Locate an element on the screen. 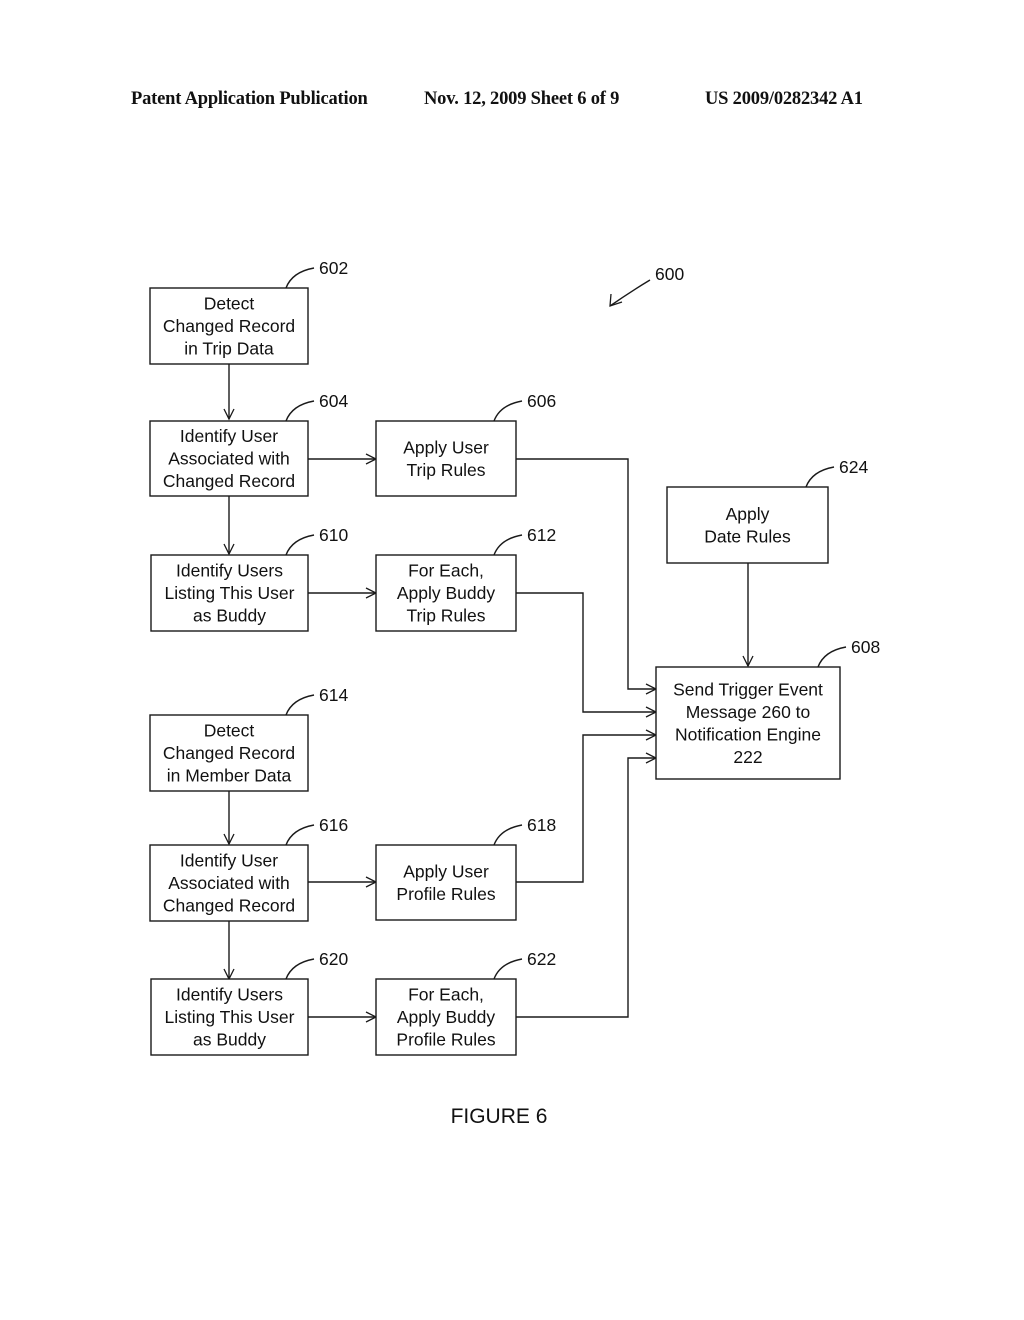 The image size is (1024, 1320). node-618-apply-user-profile-rules: Apply User Profile Rules 618 is located at coordinates (465, 868).